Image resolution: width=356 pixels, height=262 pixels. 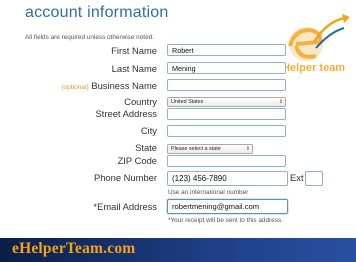 I want to click on footer-brand-text: eHelperTeam.com, so click(x=74, y=248).